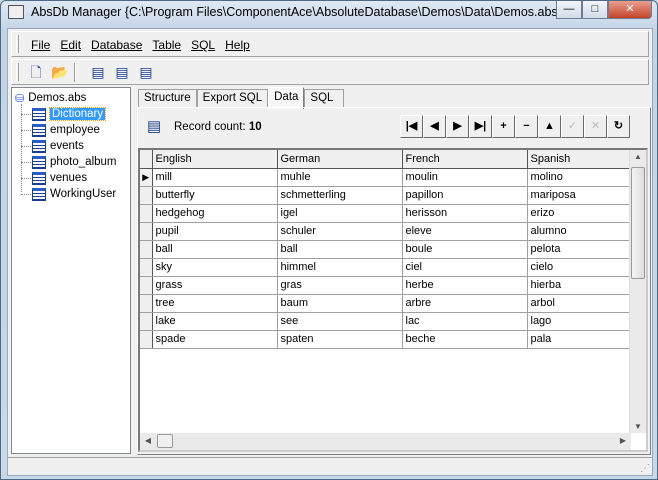 The height and width of the screenshot is (480, 658). I want to click on table-row: pupil schuler eleve alumno, so click(386, 231).